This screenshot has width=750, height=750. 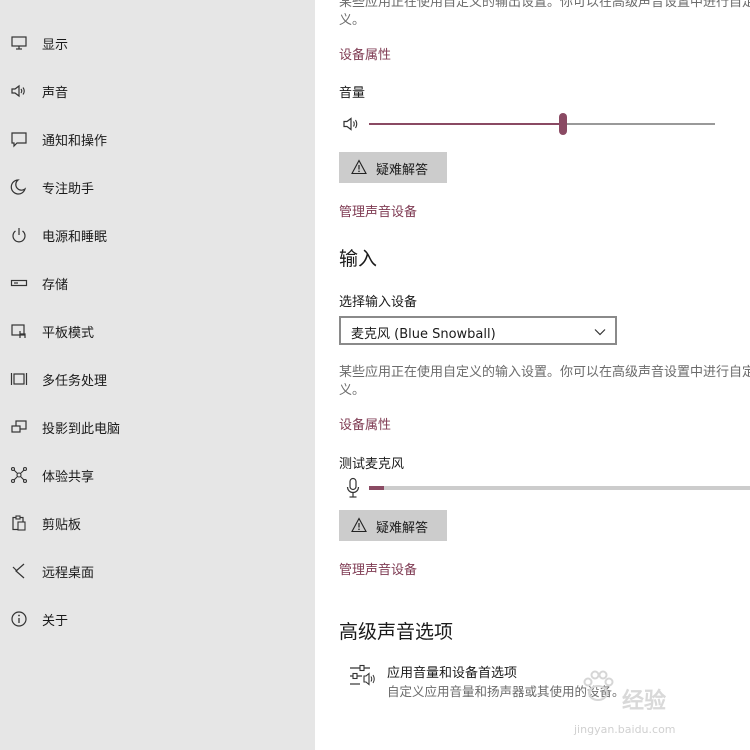 What do you see at coordinates (544, 381) in the screenshot?
I see `input-description: 某些应用正在使用自定义的输入设置。你可以在高级声音设置中进行自定义。` at bounding box center [544, 381].